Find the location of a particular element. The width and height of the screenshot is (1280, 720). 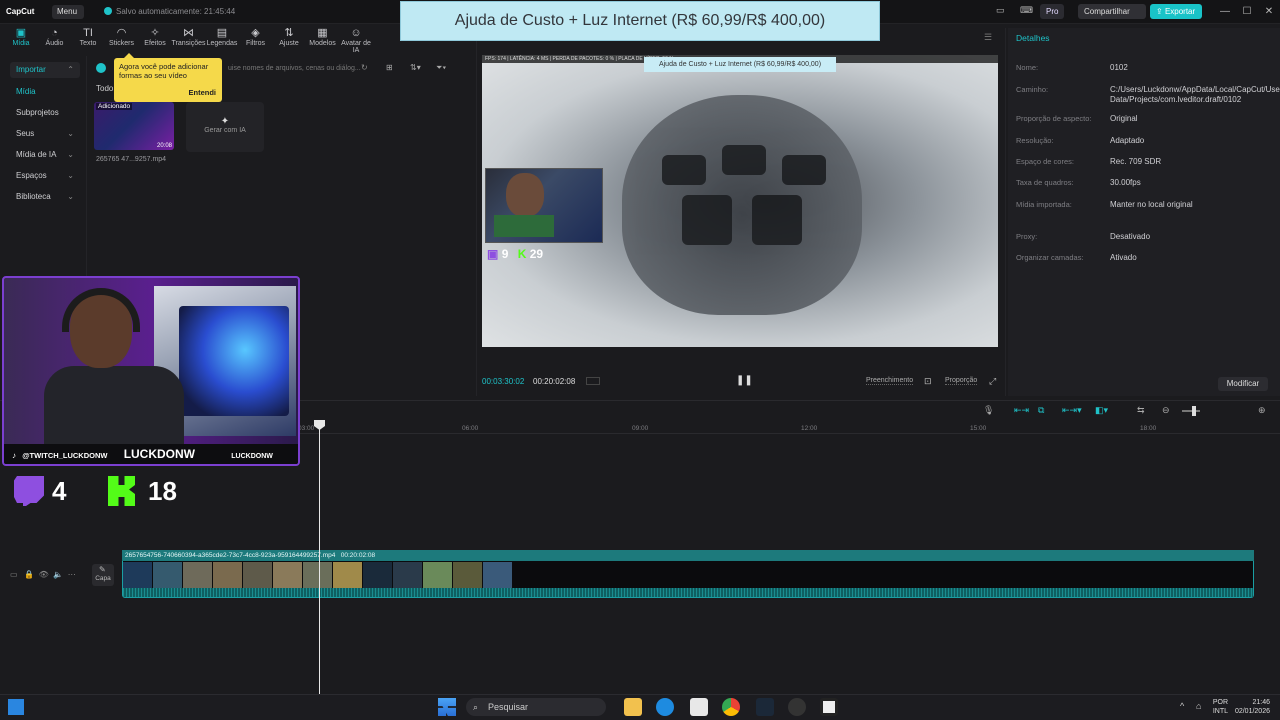

detail-value: Desativado is located at coordinates (1130, 236).